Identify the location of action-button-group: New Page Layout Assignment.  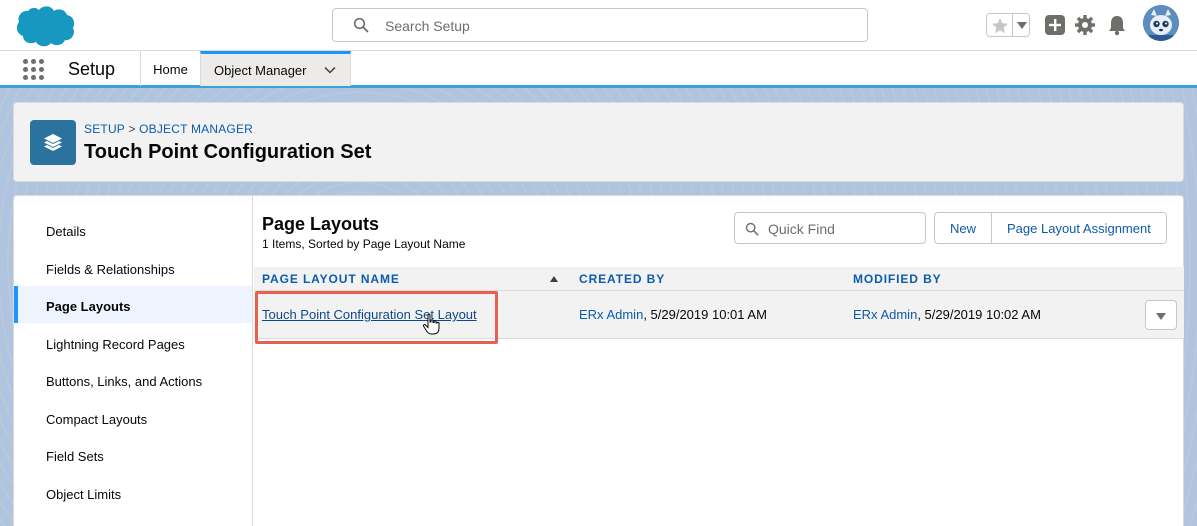
(1050, 228).